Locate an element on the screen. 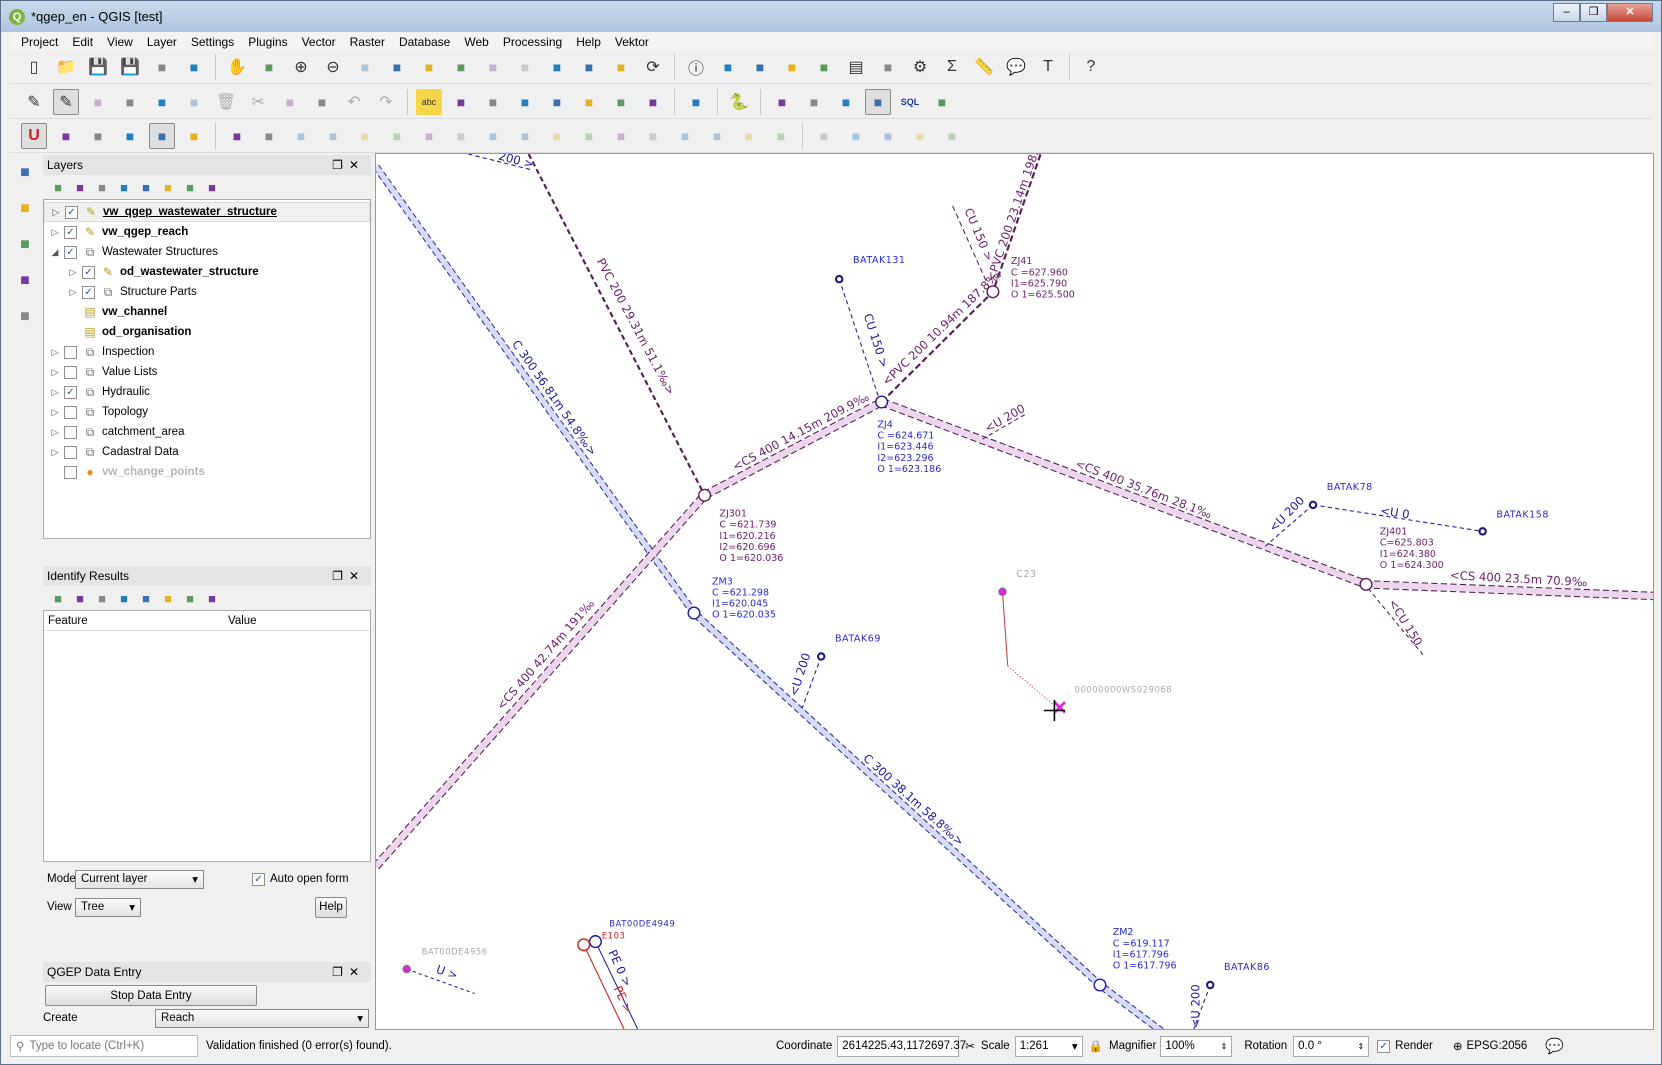 This screenshot has width=1662, height=1065. reshape-ring-icon: ■ is located at coordinates (685, 136).